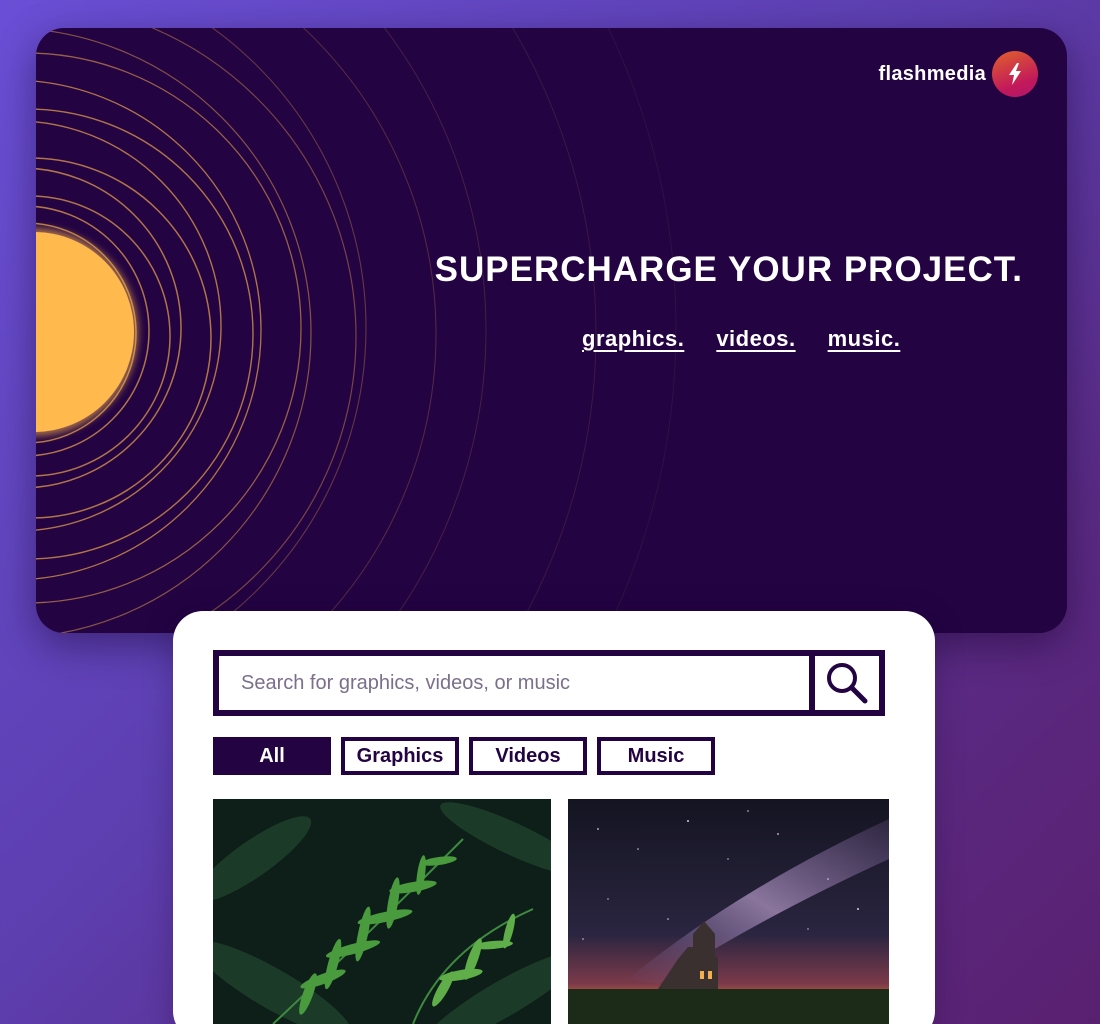  Describe the element at coordinates (633, 339) in the screenshot. I see `graphics-link: graphics.` at that location.